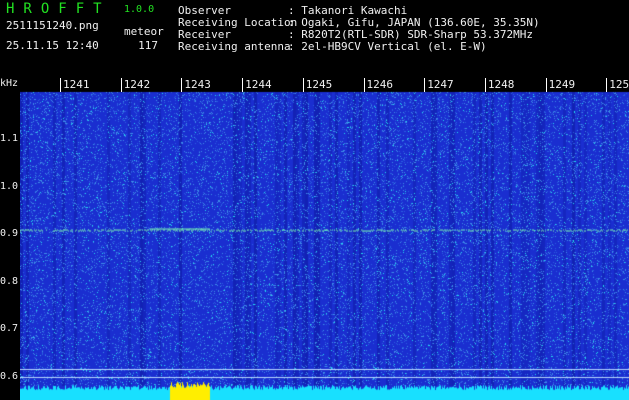 The width and height of the screenshot is (629, 400). I want to click on antenna-value: : 2el-HB9CV Vertical (el. E-W), so click(387, 46).